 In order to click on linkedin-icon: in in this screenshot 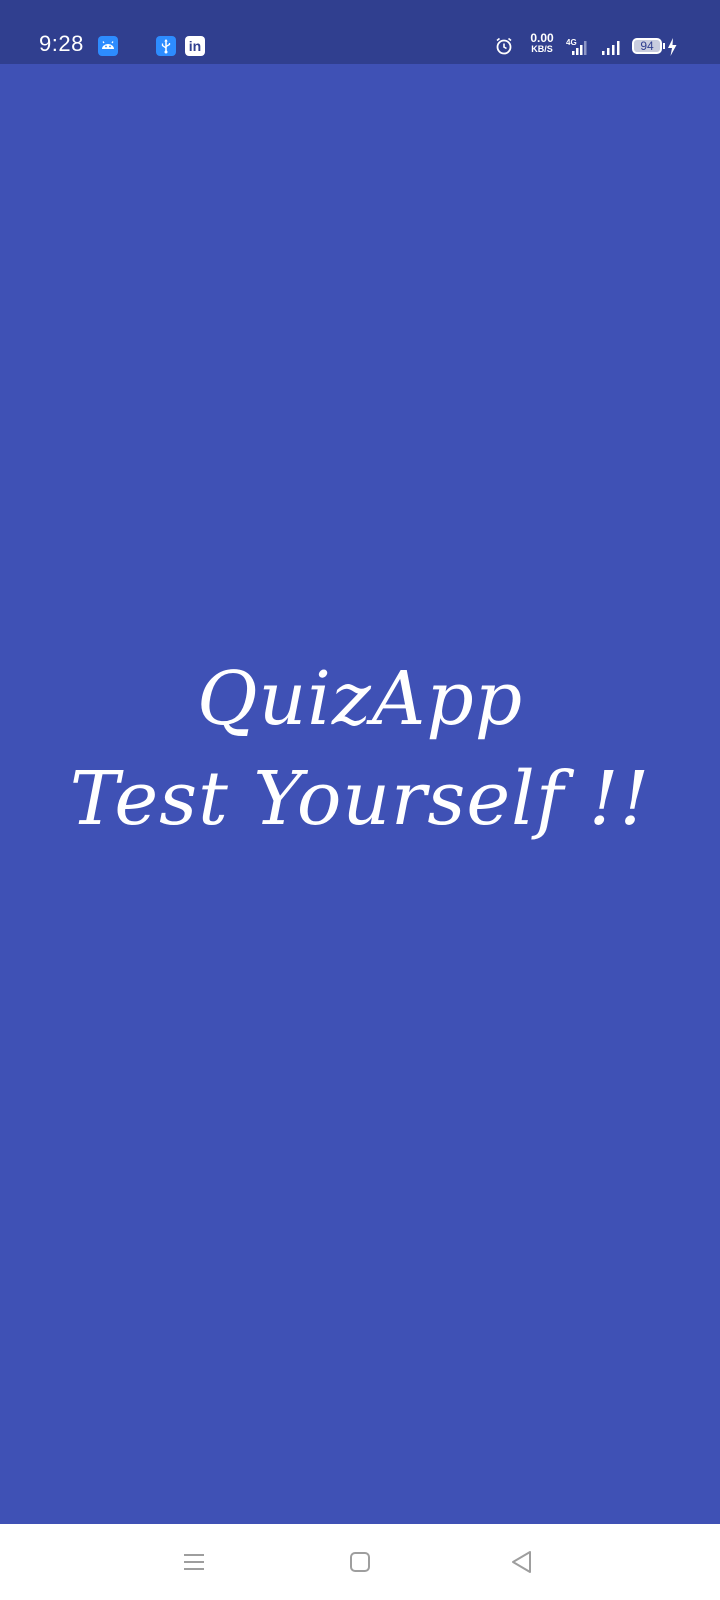, I will do `click(195, 46)`.